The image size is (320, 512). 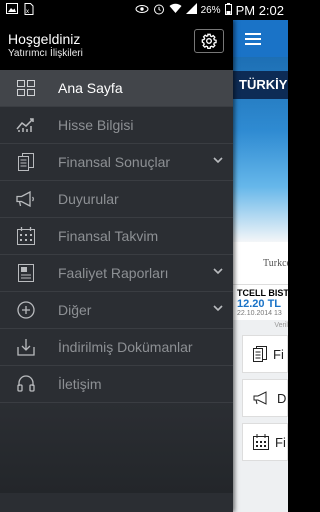 I want to click on settings-button, so click(x=209, y=41).